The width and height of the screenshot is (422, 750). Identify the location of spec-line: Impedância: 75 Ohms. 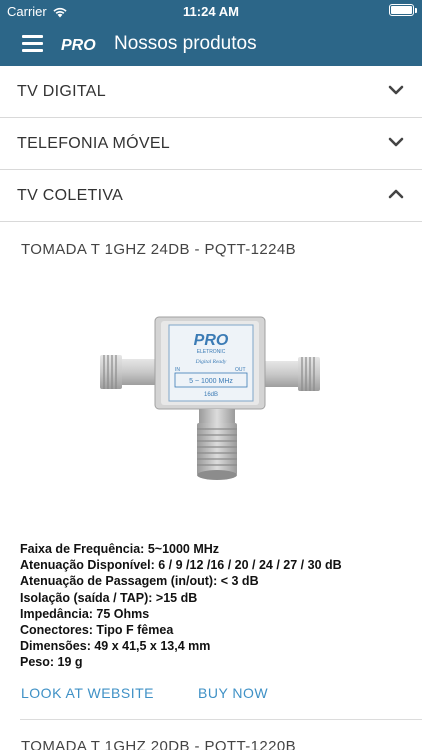
(85, 613).